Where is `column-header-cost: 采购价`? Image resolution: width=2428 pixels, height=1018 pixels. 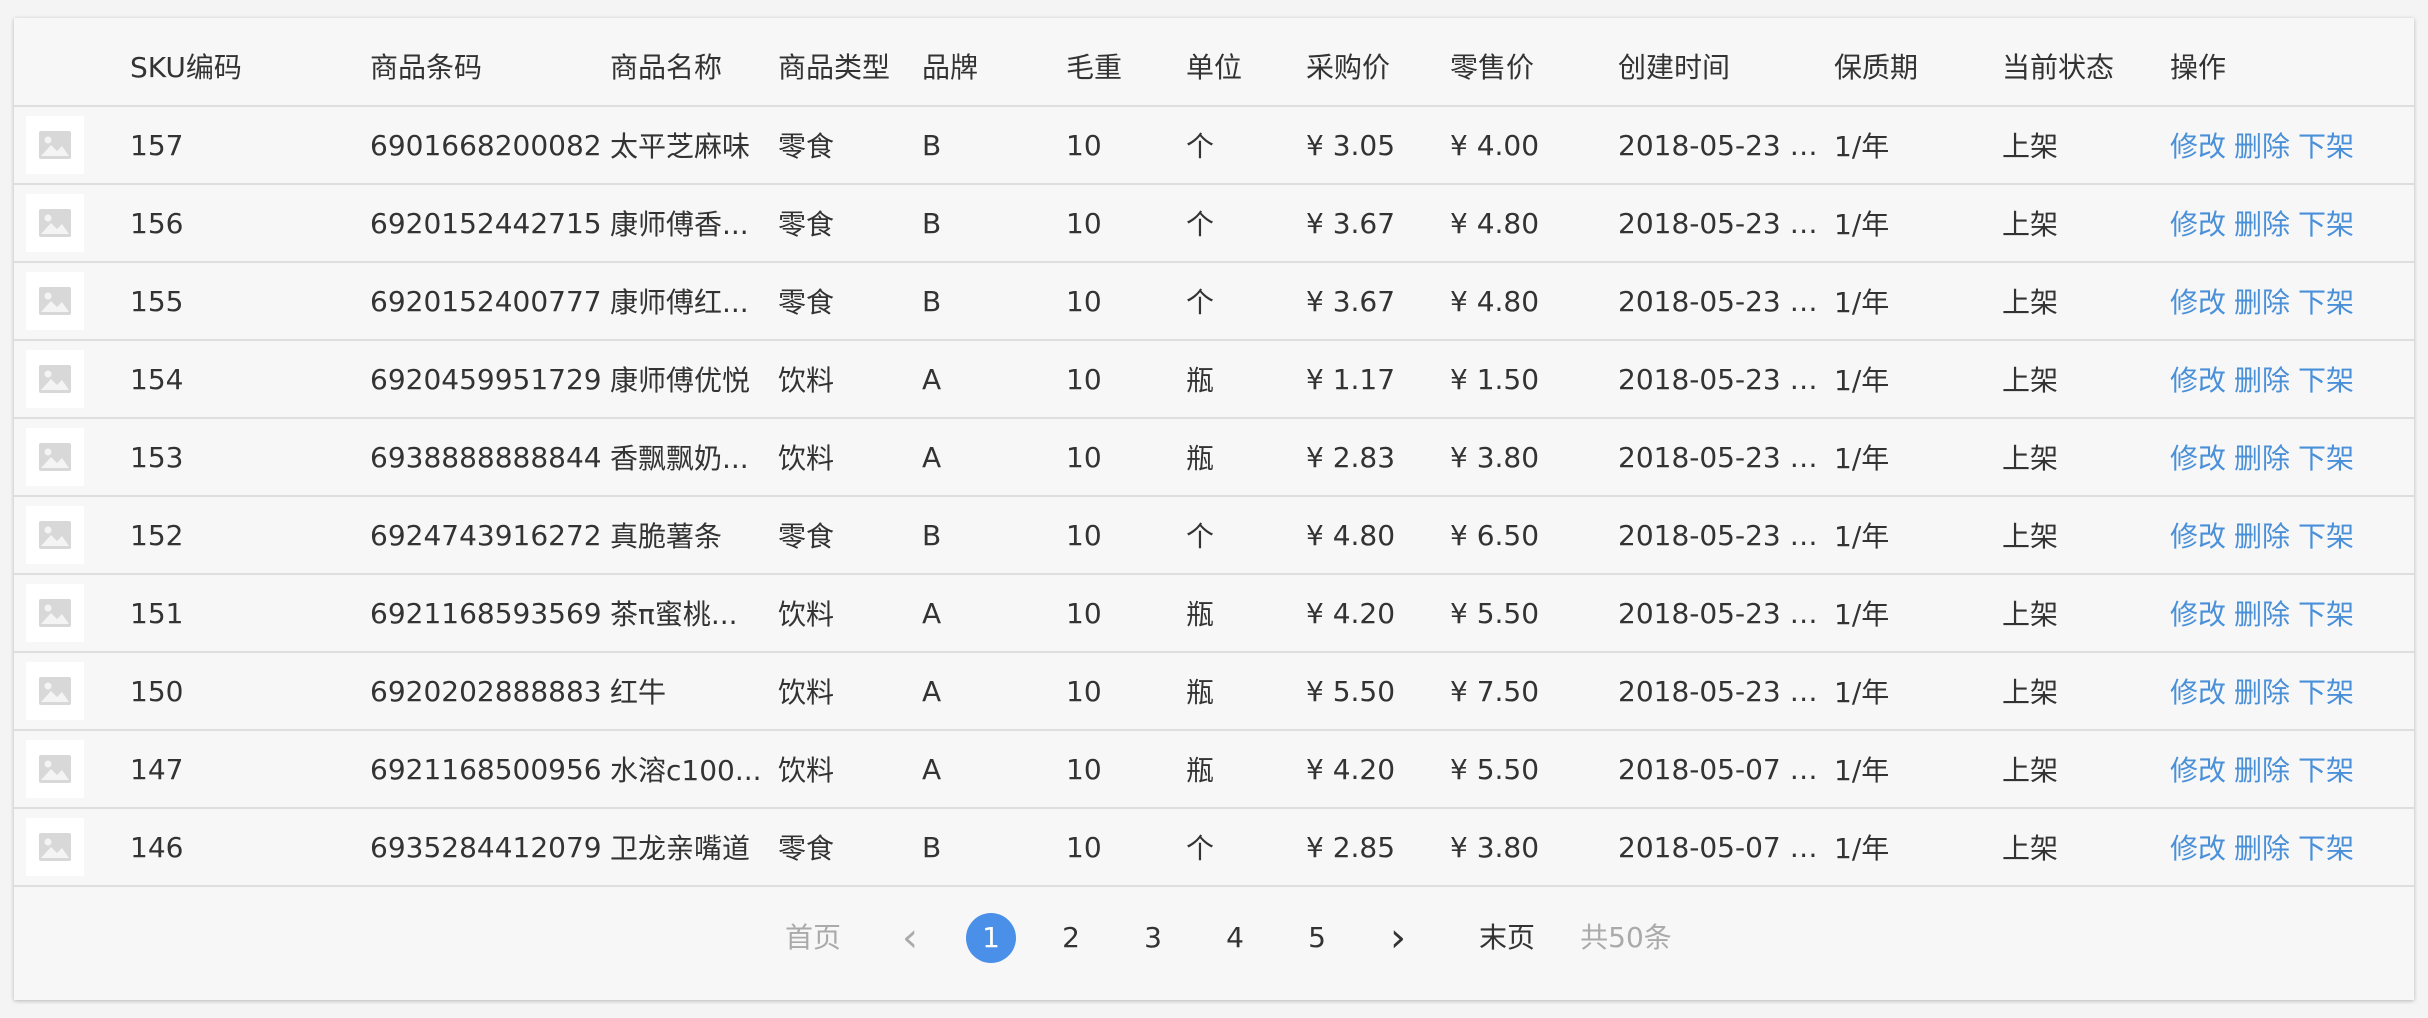 column-header-cost: 采购价 is located at coordinates (1348, 67).